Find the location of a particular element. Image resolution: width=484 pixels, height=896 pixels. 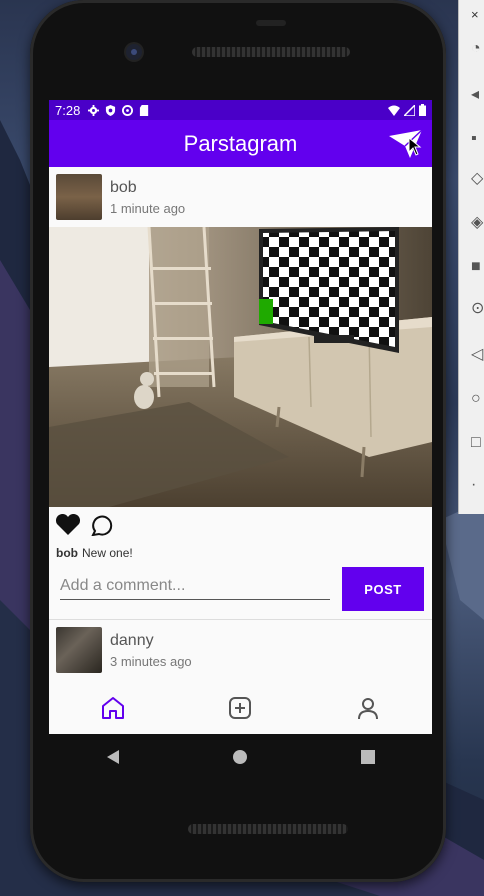

caption-username: bob is located at coordinates (67, 553).